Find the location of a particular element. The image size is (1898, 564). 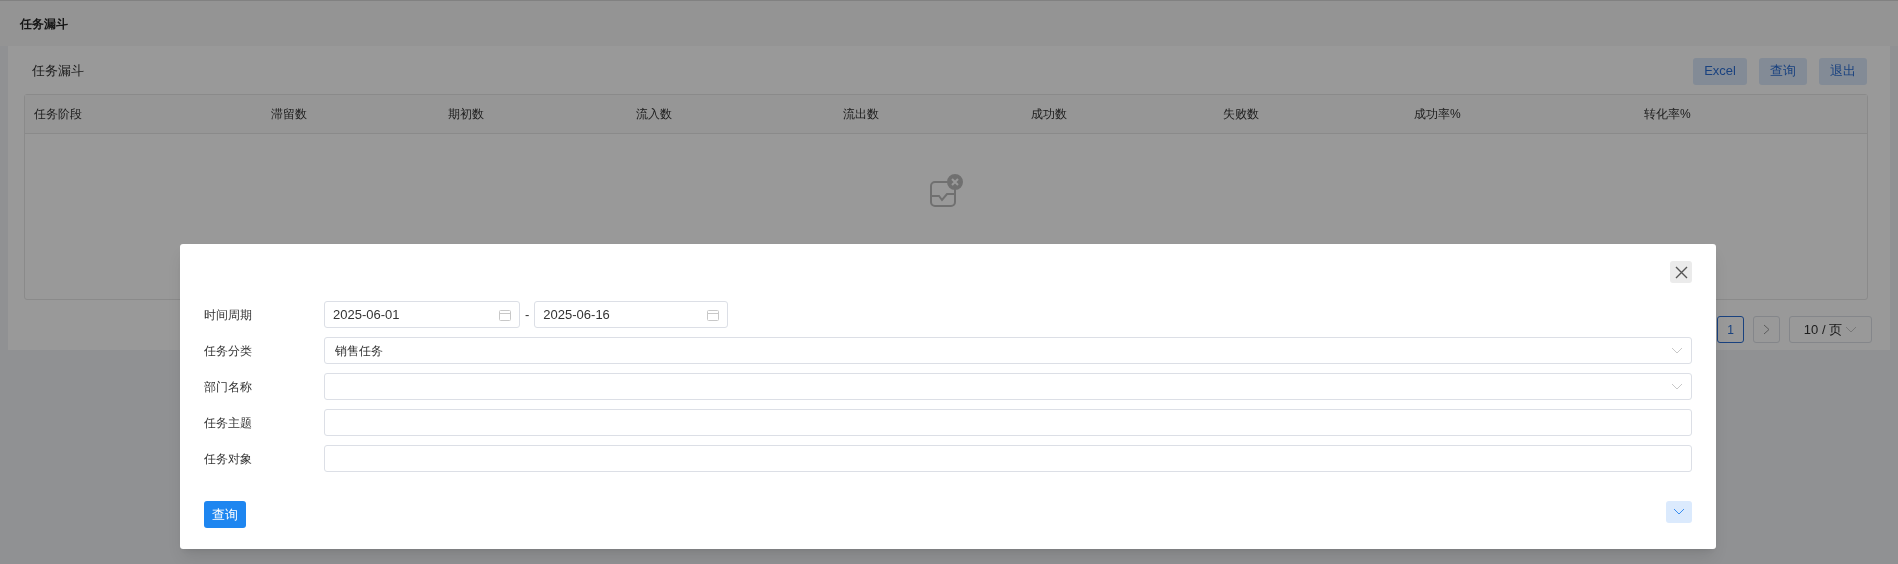

toolbar-button: 查询 is located at coordinates (1783, 71).